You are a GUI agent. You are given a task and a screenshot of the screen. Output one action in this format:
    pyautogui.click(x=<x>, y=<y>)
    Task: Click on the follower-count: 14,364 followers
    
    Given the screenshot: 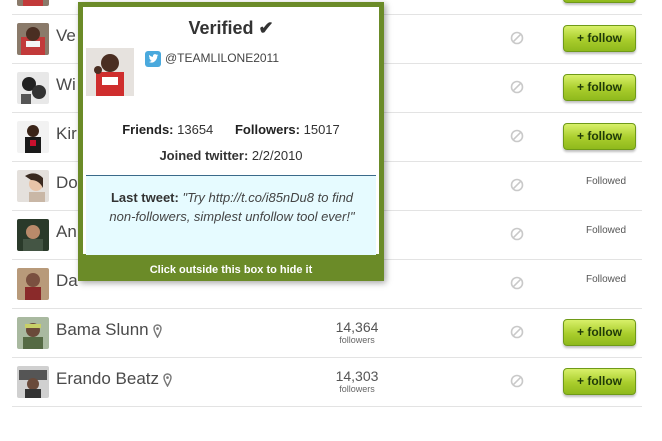 What is the action you would take?
    pyautogui.click(x=357, y=332)
    